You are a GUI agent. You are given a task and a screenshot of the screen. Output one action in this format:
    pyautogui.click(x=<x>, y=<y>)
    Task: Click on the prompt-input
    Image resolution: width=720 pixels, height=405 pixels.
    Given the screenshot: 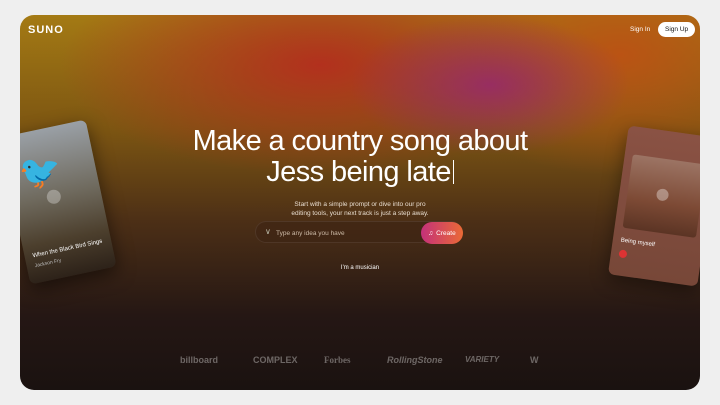 What is the action you would take?
    pyautogui.click(x=346, y=233)
    